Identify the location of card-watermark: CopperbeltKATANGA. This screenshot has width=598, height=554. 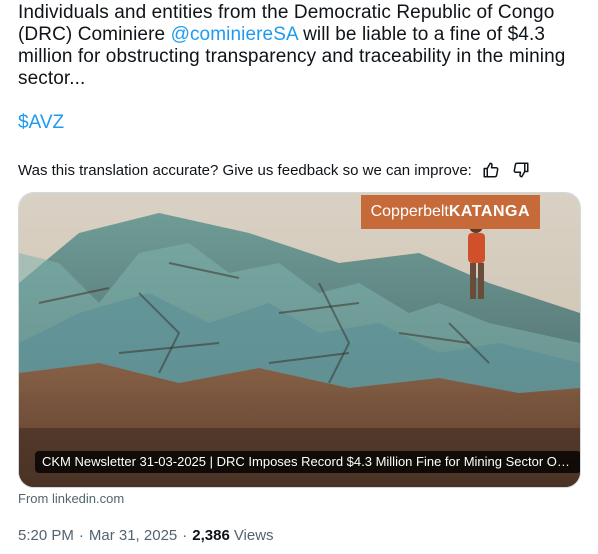
(450, 212).